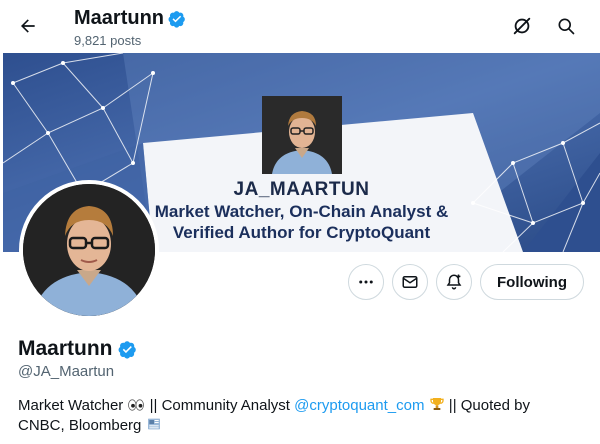 The height and width of the screenshot is (444, 600). I want to click on bio-text-3: || Quoted by, so click(487, 405).